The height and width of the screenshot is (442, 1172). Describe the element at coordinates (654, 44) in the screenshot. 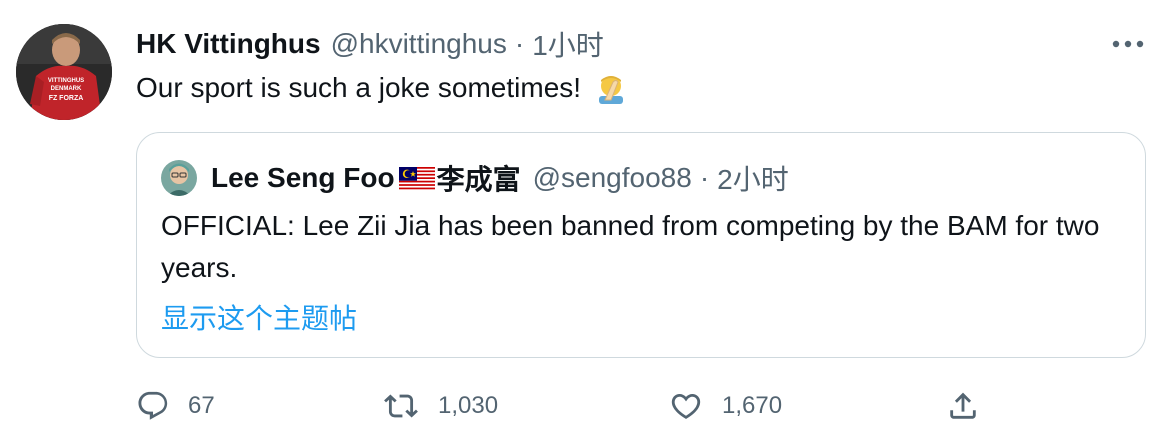

I see `tweet-header: HK Vittinghus @hkvittinghus · 1小时` at that location.